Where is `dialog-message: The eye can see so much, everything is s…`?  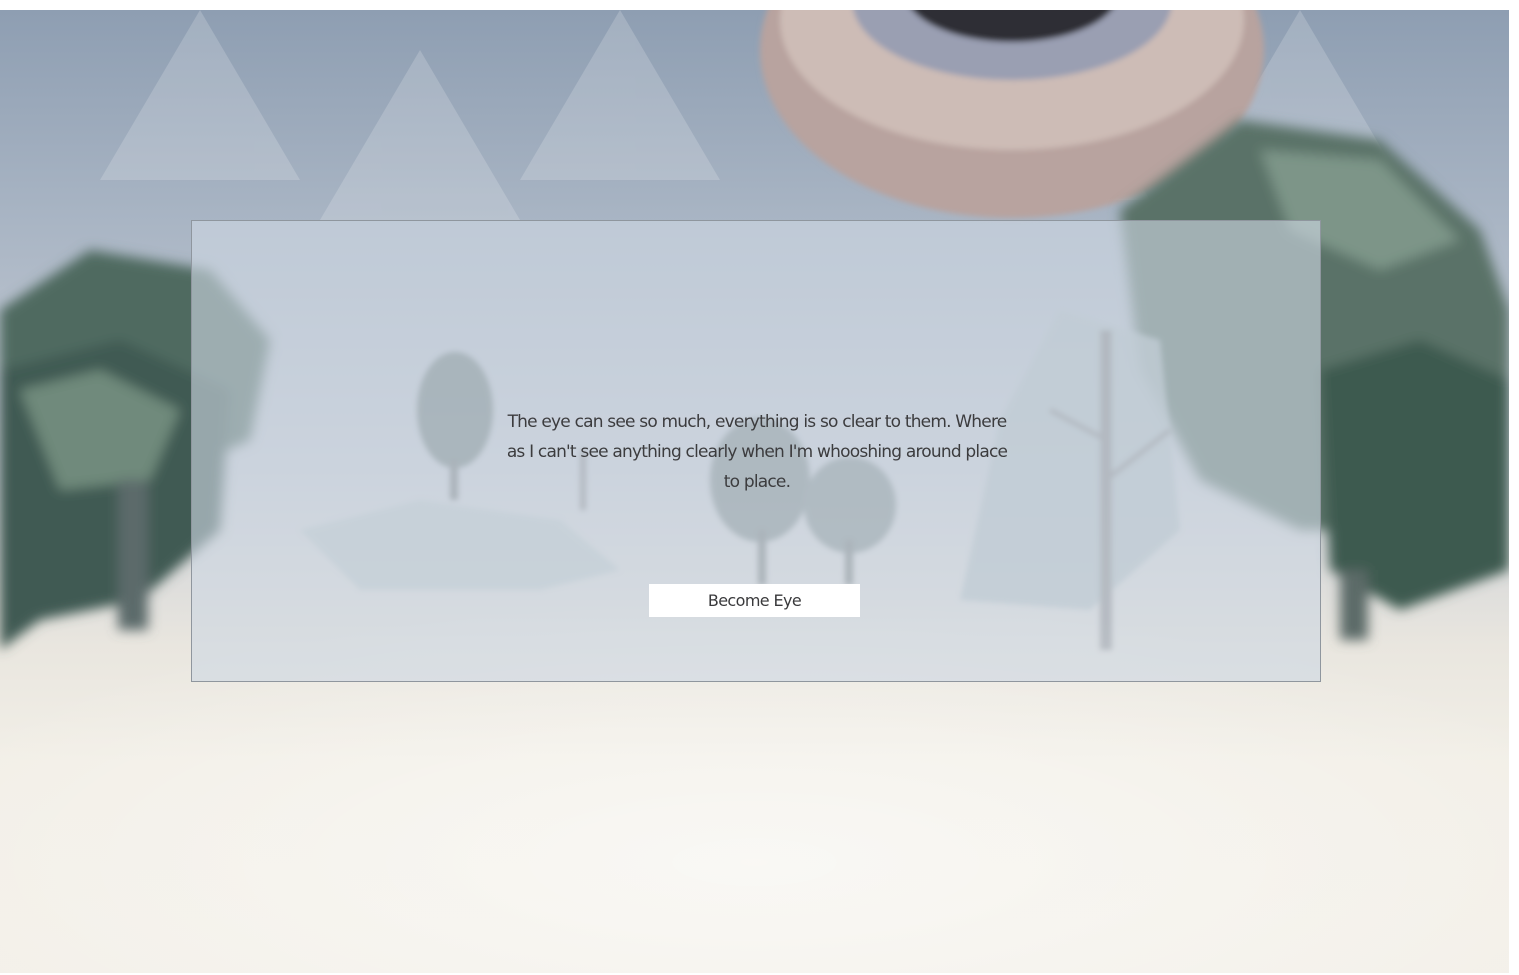
dialog-message: The eye can see so much, everything is s… is located at coordinates (757, 452).